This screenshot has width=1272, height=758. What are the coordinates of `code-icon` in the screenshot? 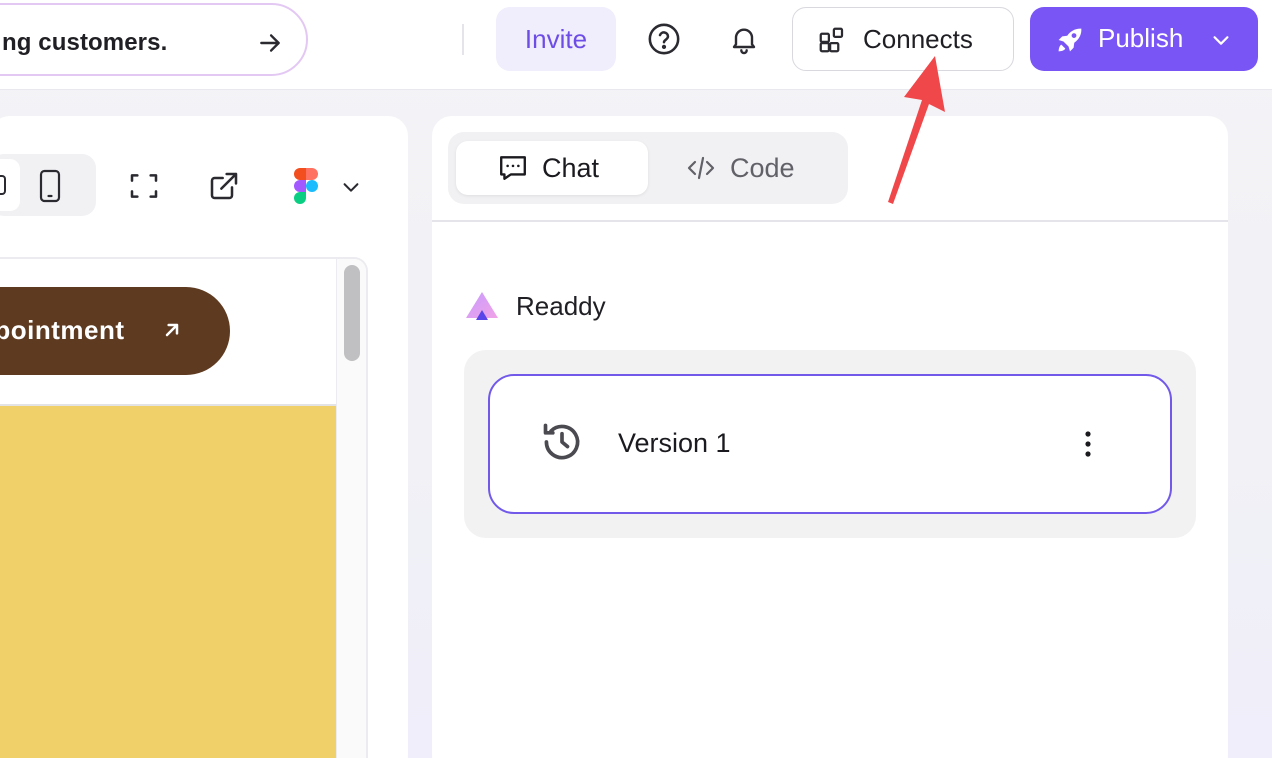 It's located at (701, 168).